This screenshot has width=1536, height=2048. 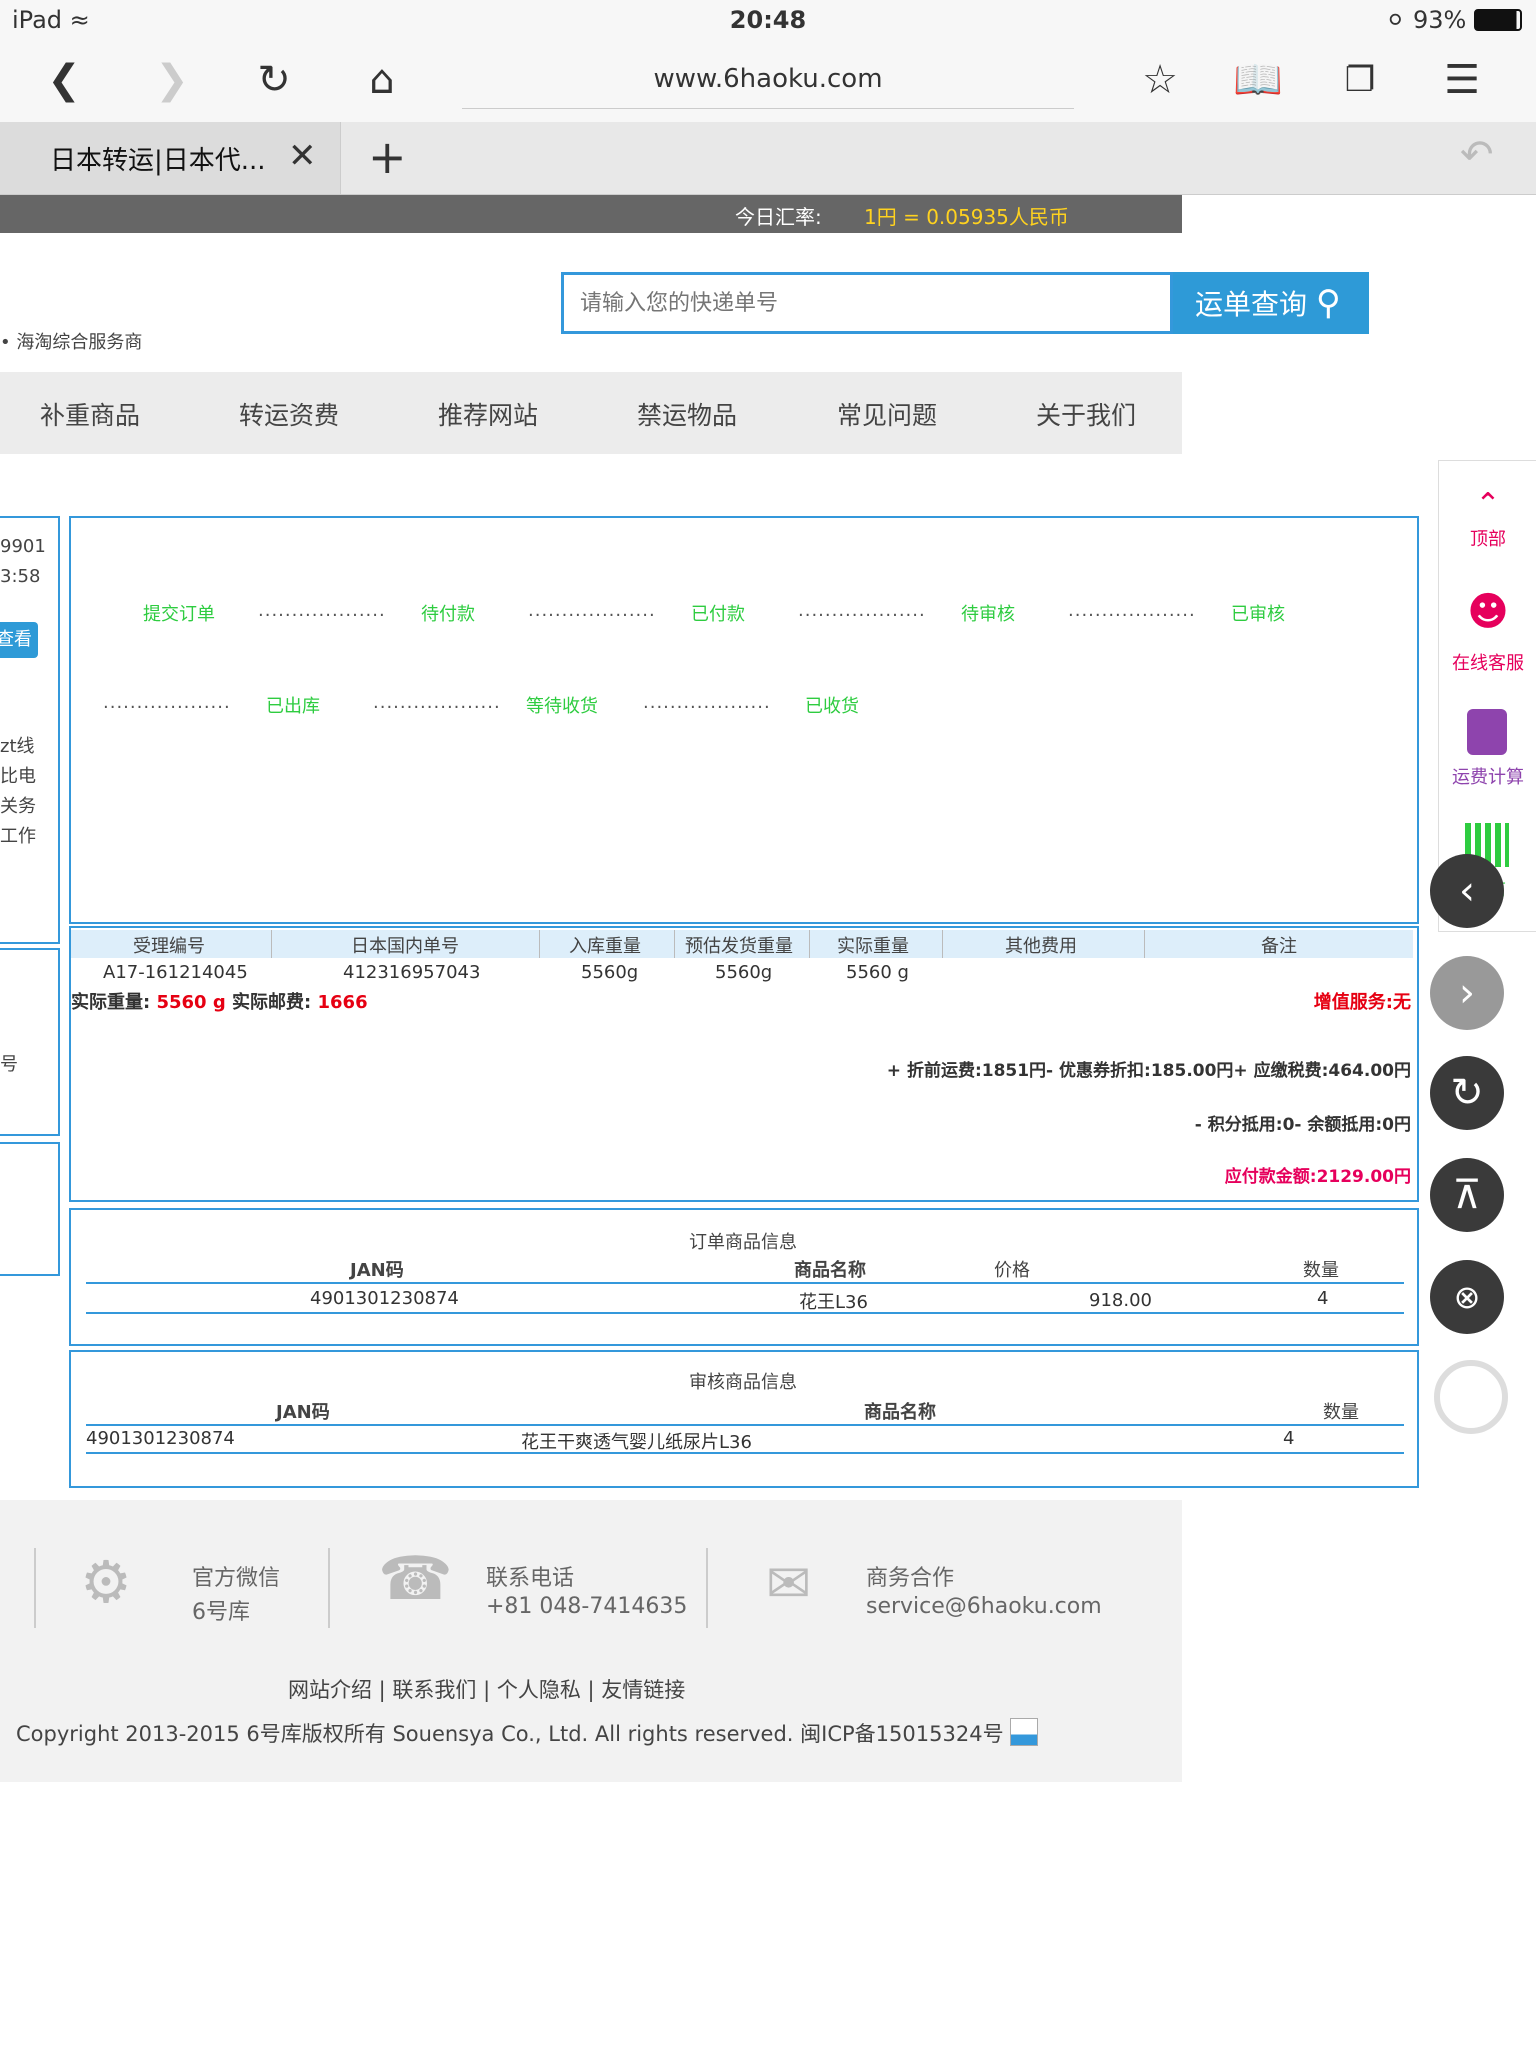 I want to click on review-goods-title: 审核商品信息, so click(x=743, y=1382).